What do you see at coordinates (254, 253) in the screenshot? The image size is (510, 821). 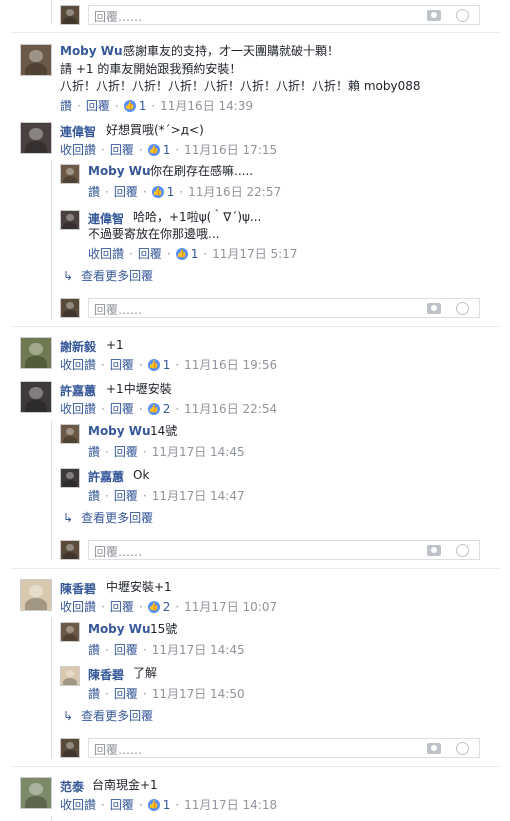 I see `reply-timestamp: 11月17日 5:17` at bounding box center [254, 253].